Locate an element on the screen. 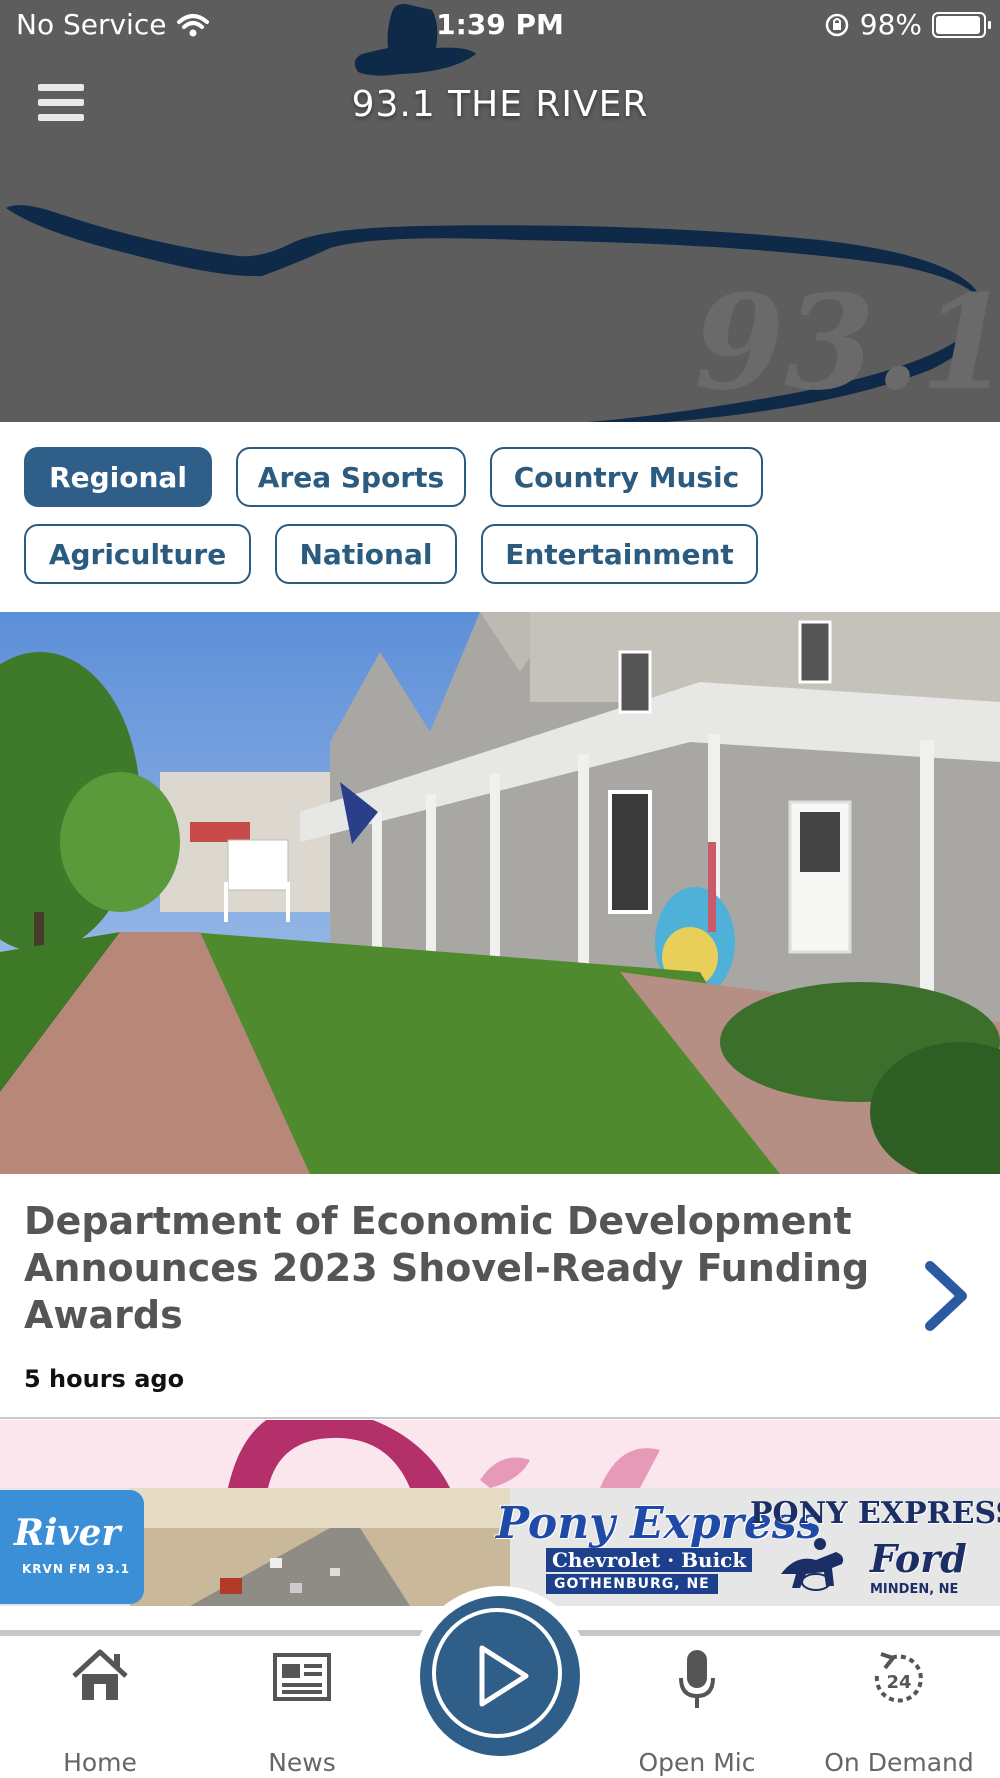  tab-open-mic: Open Mic is located at coordinates (697, 1712).